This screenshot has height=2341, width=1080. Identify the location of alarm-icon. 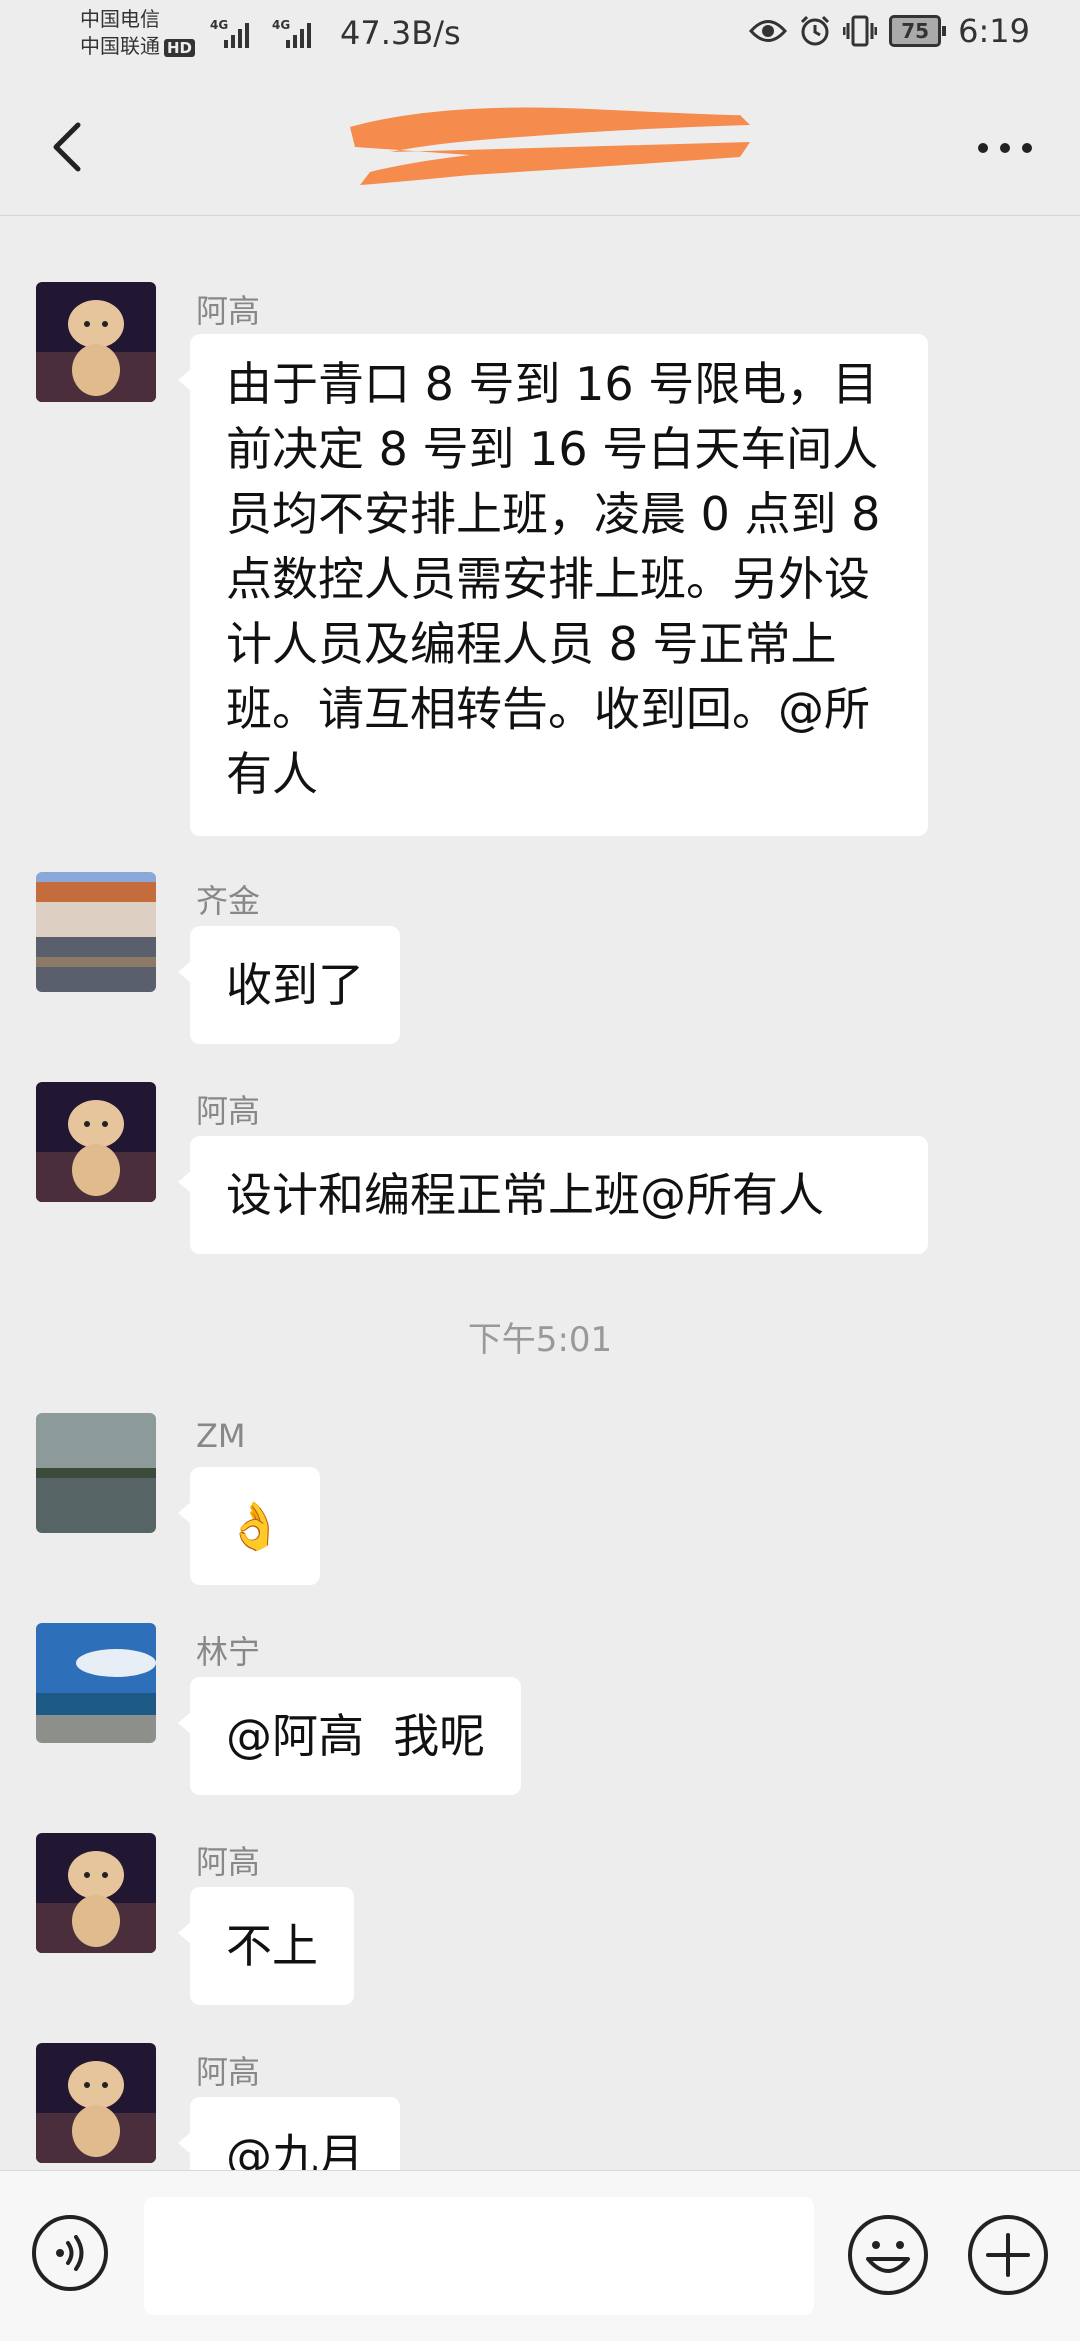
(815, 30).